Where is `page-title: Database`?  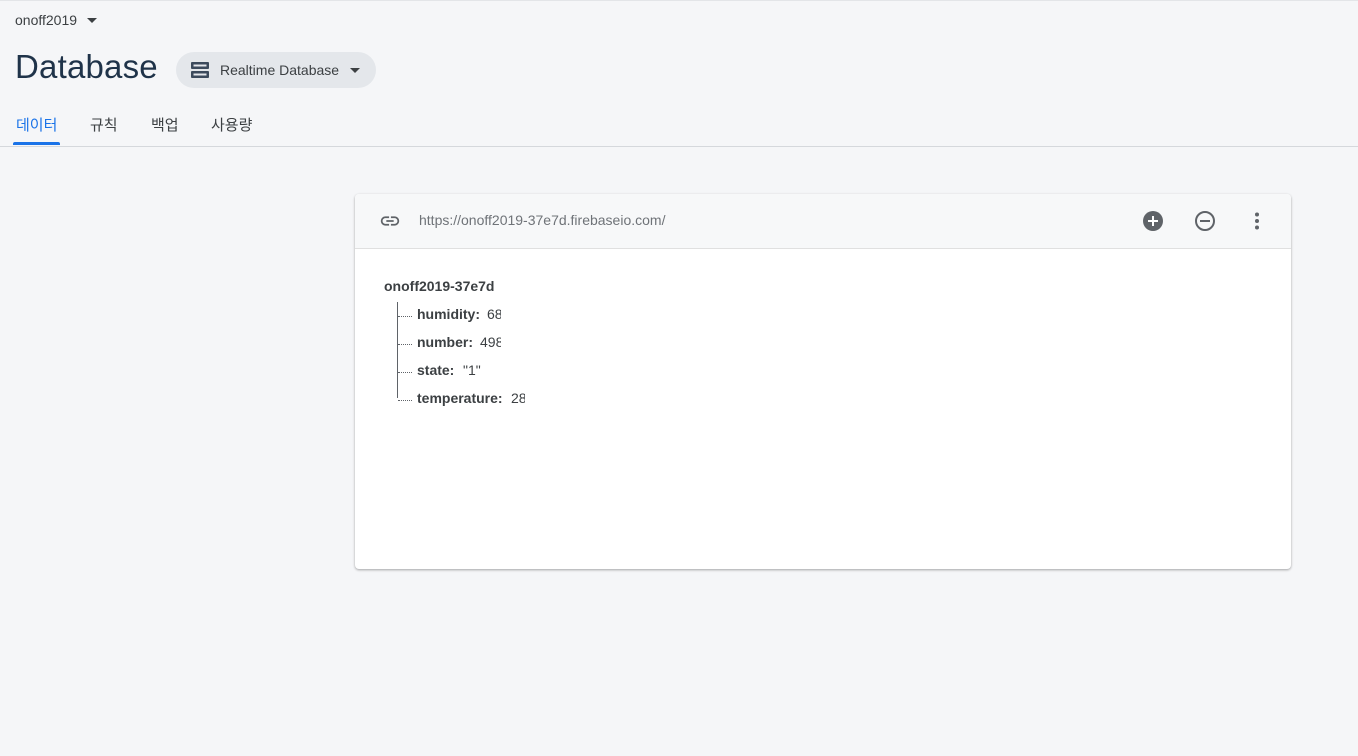 page-title: Database is located at coordinates (86, 66).